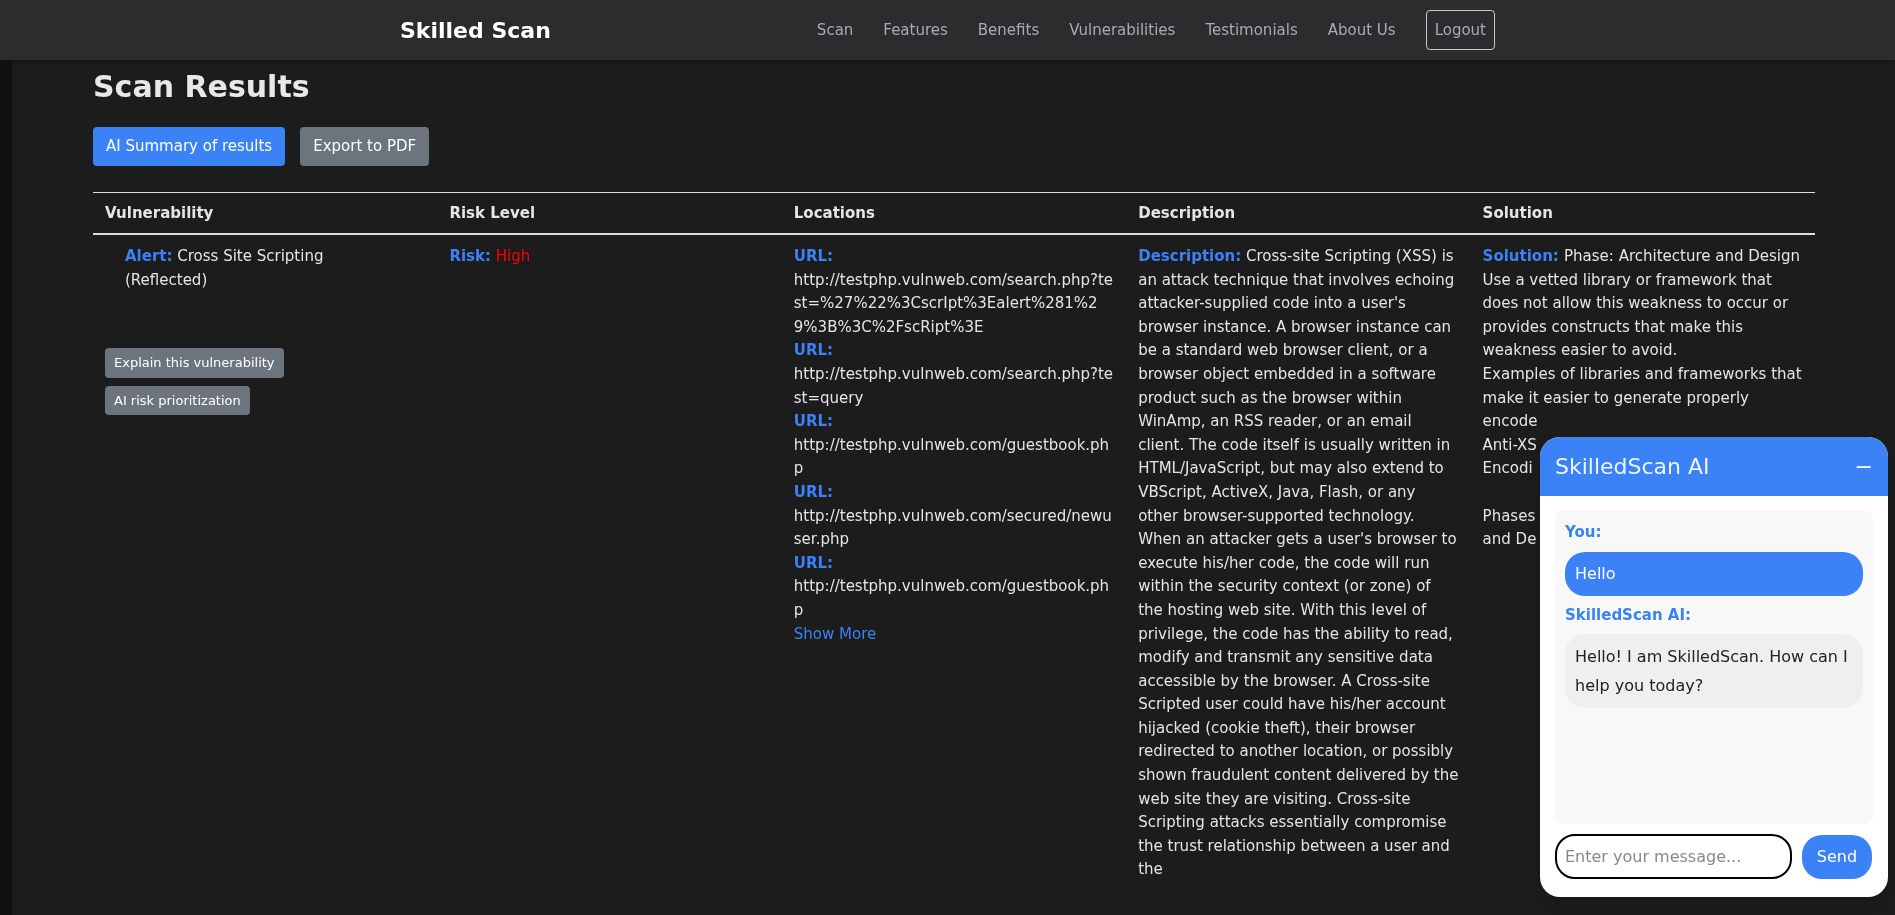 The image size is (1895, 915). I want to click on location-url: http://testphp.vulnweb.com/search.php?test=%27%22%3CscrIpt%3Ealert%281%29%3B%3C%2FscRipt%3E, so click(954, 303).